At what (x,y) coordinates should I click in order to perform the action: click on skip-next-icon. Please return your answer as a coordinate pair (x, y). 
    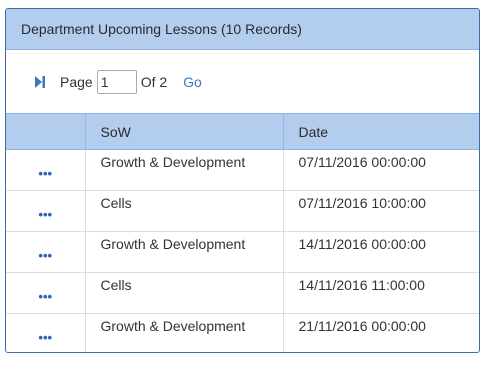
    Looking at the image, I should click on (40, 82).